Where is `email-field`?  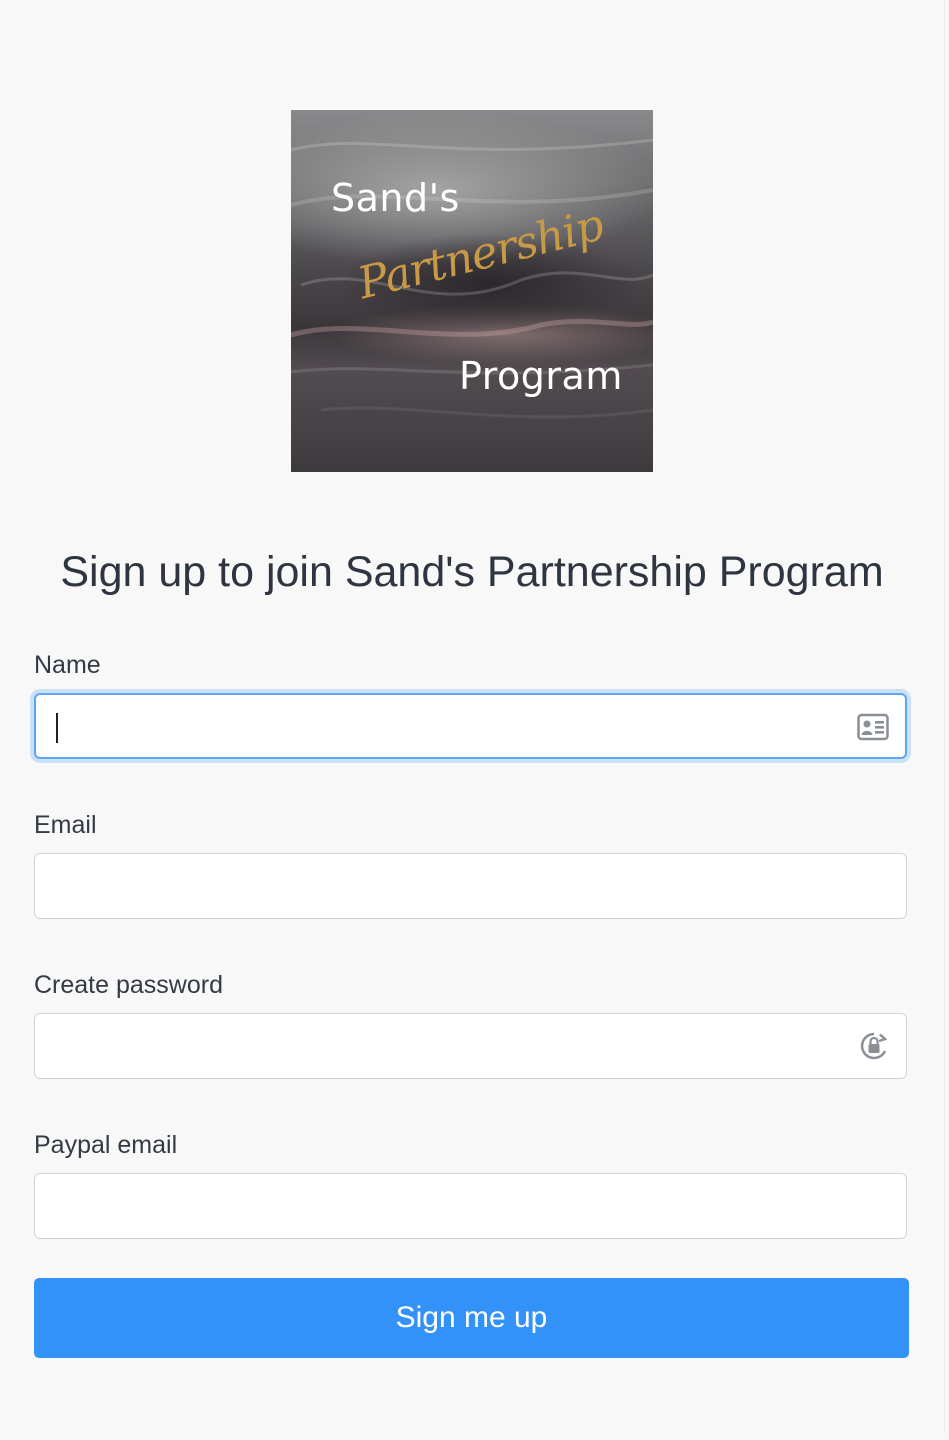 email-field is located at coordinates (470, 886).